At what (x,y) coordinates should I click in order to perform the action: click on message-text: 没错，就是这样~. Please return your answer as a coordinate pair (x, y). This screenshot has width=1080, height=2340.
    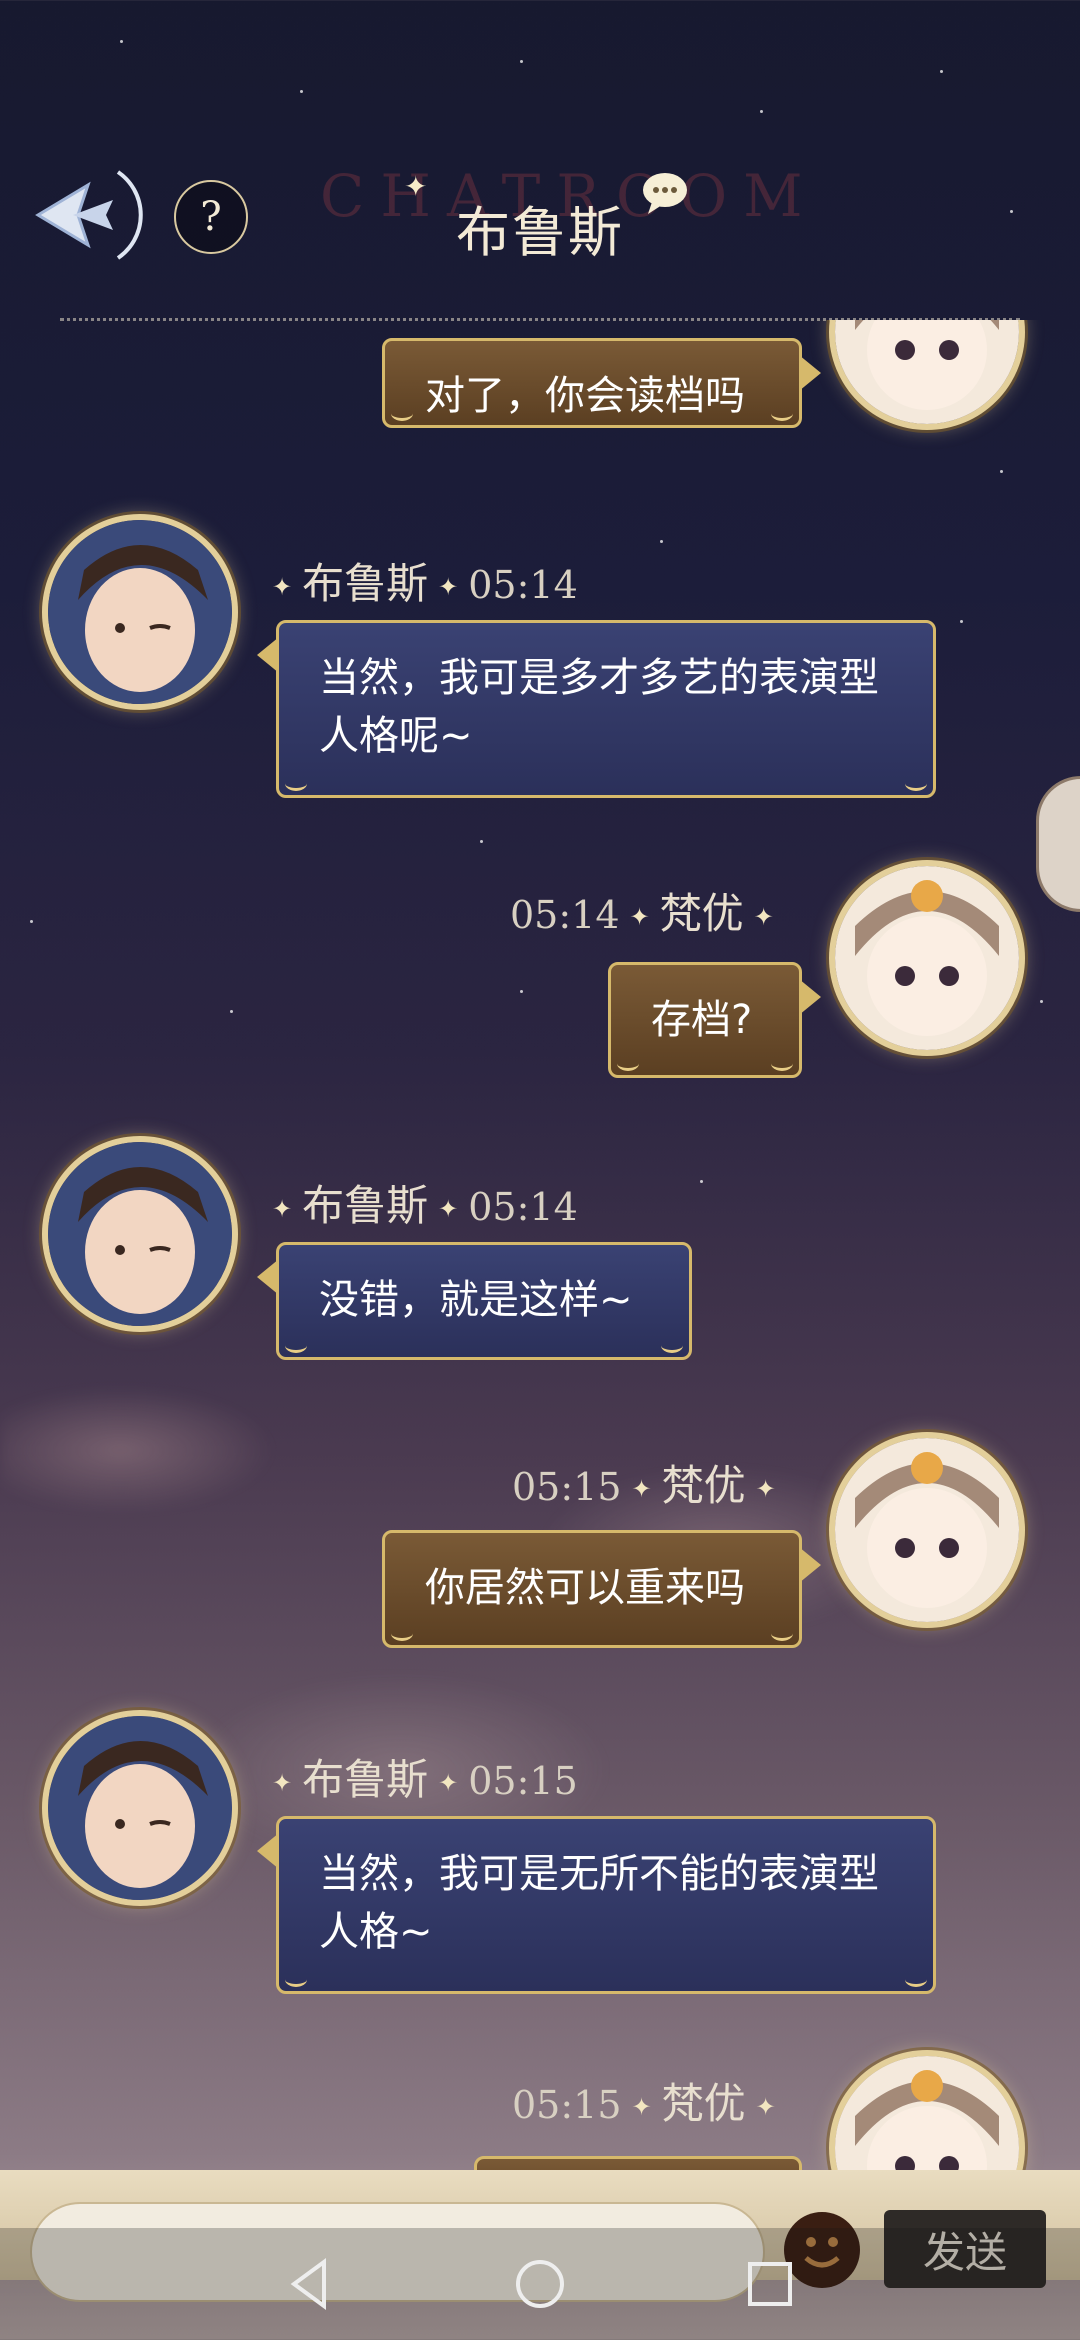
    Looking at the image, I should click on (476, 1300).